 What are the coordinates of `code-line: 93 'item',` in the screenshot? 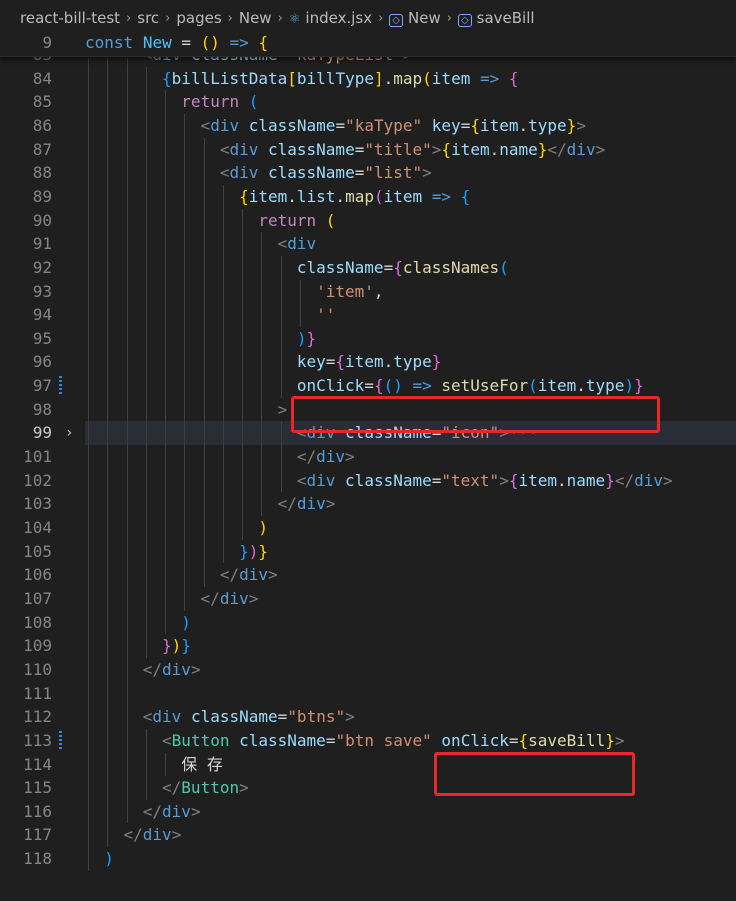 It's located at (368, 292).